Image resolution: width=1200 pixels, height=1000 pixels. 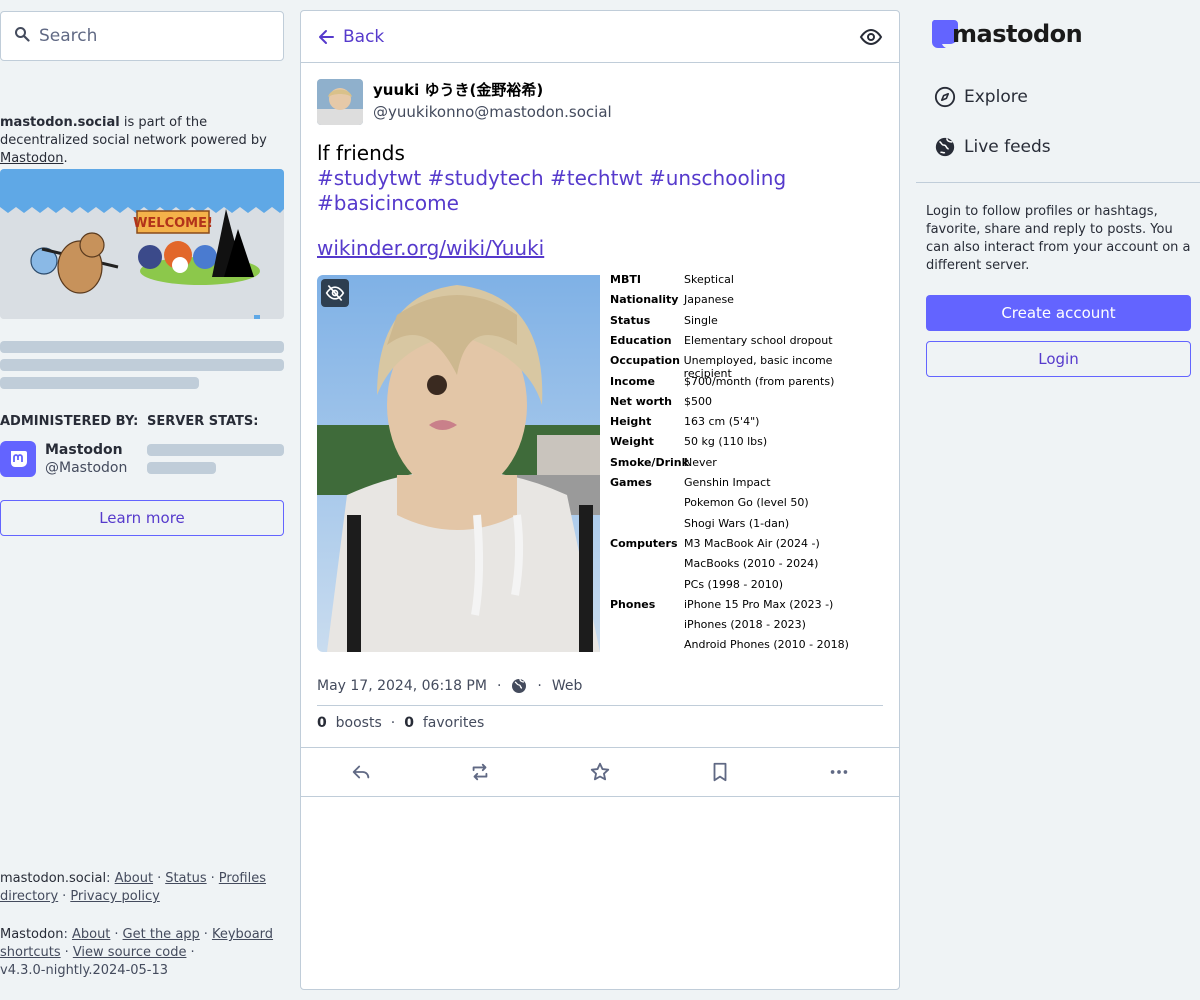 I want to click on reply-icon, so click(x=361, y=772).